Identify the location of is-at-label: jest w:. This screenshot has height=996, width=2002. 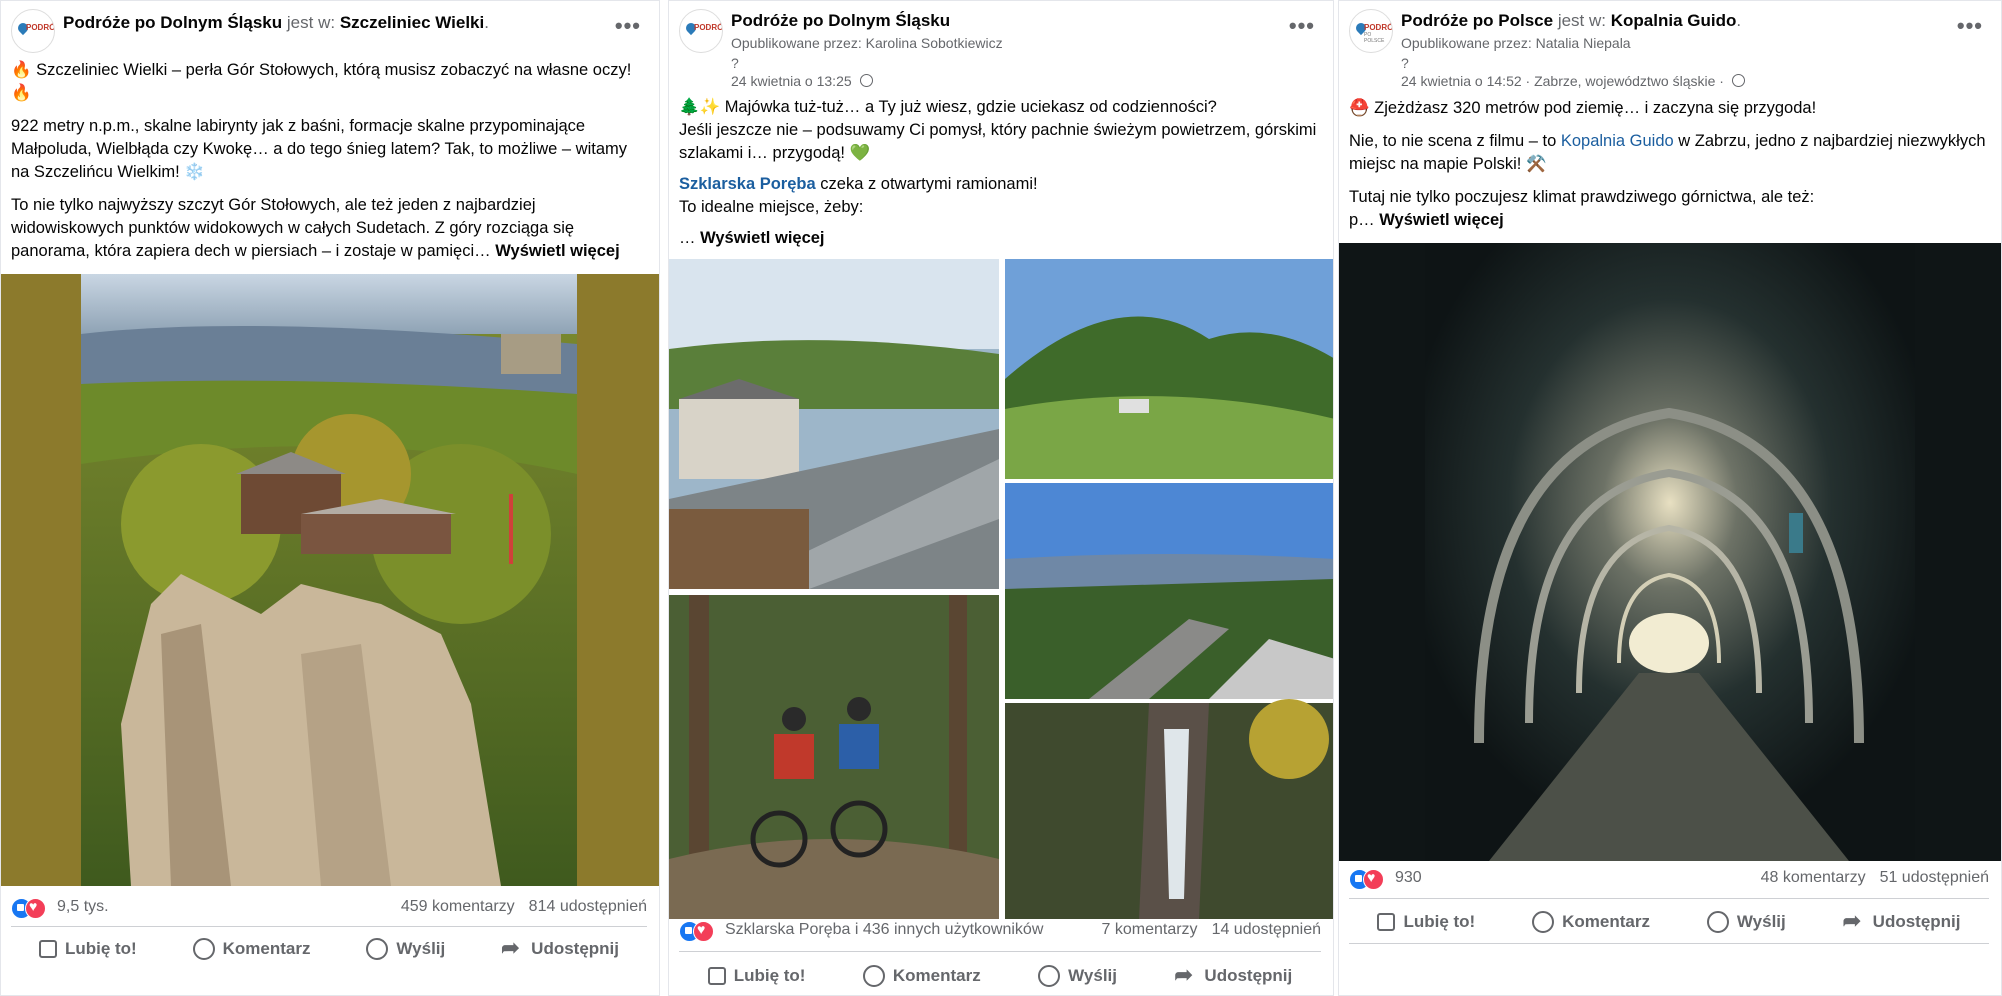
(311, 22).